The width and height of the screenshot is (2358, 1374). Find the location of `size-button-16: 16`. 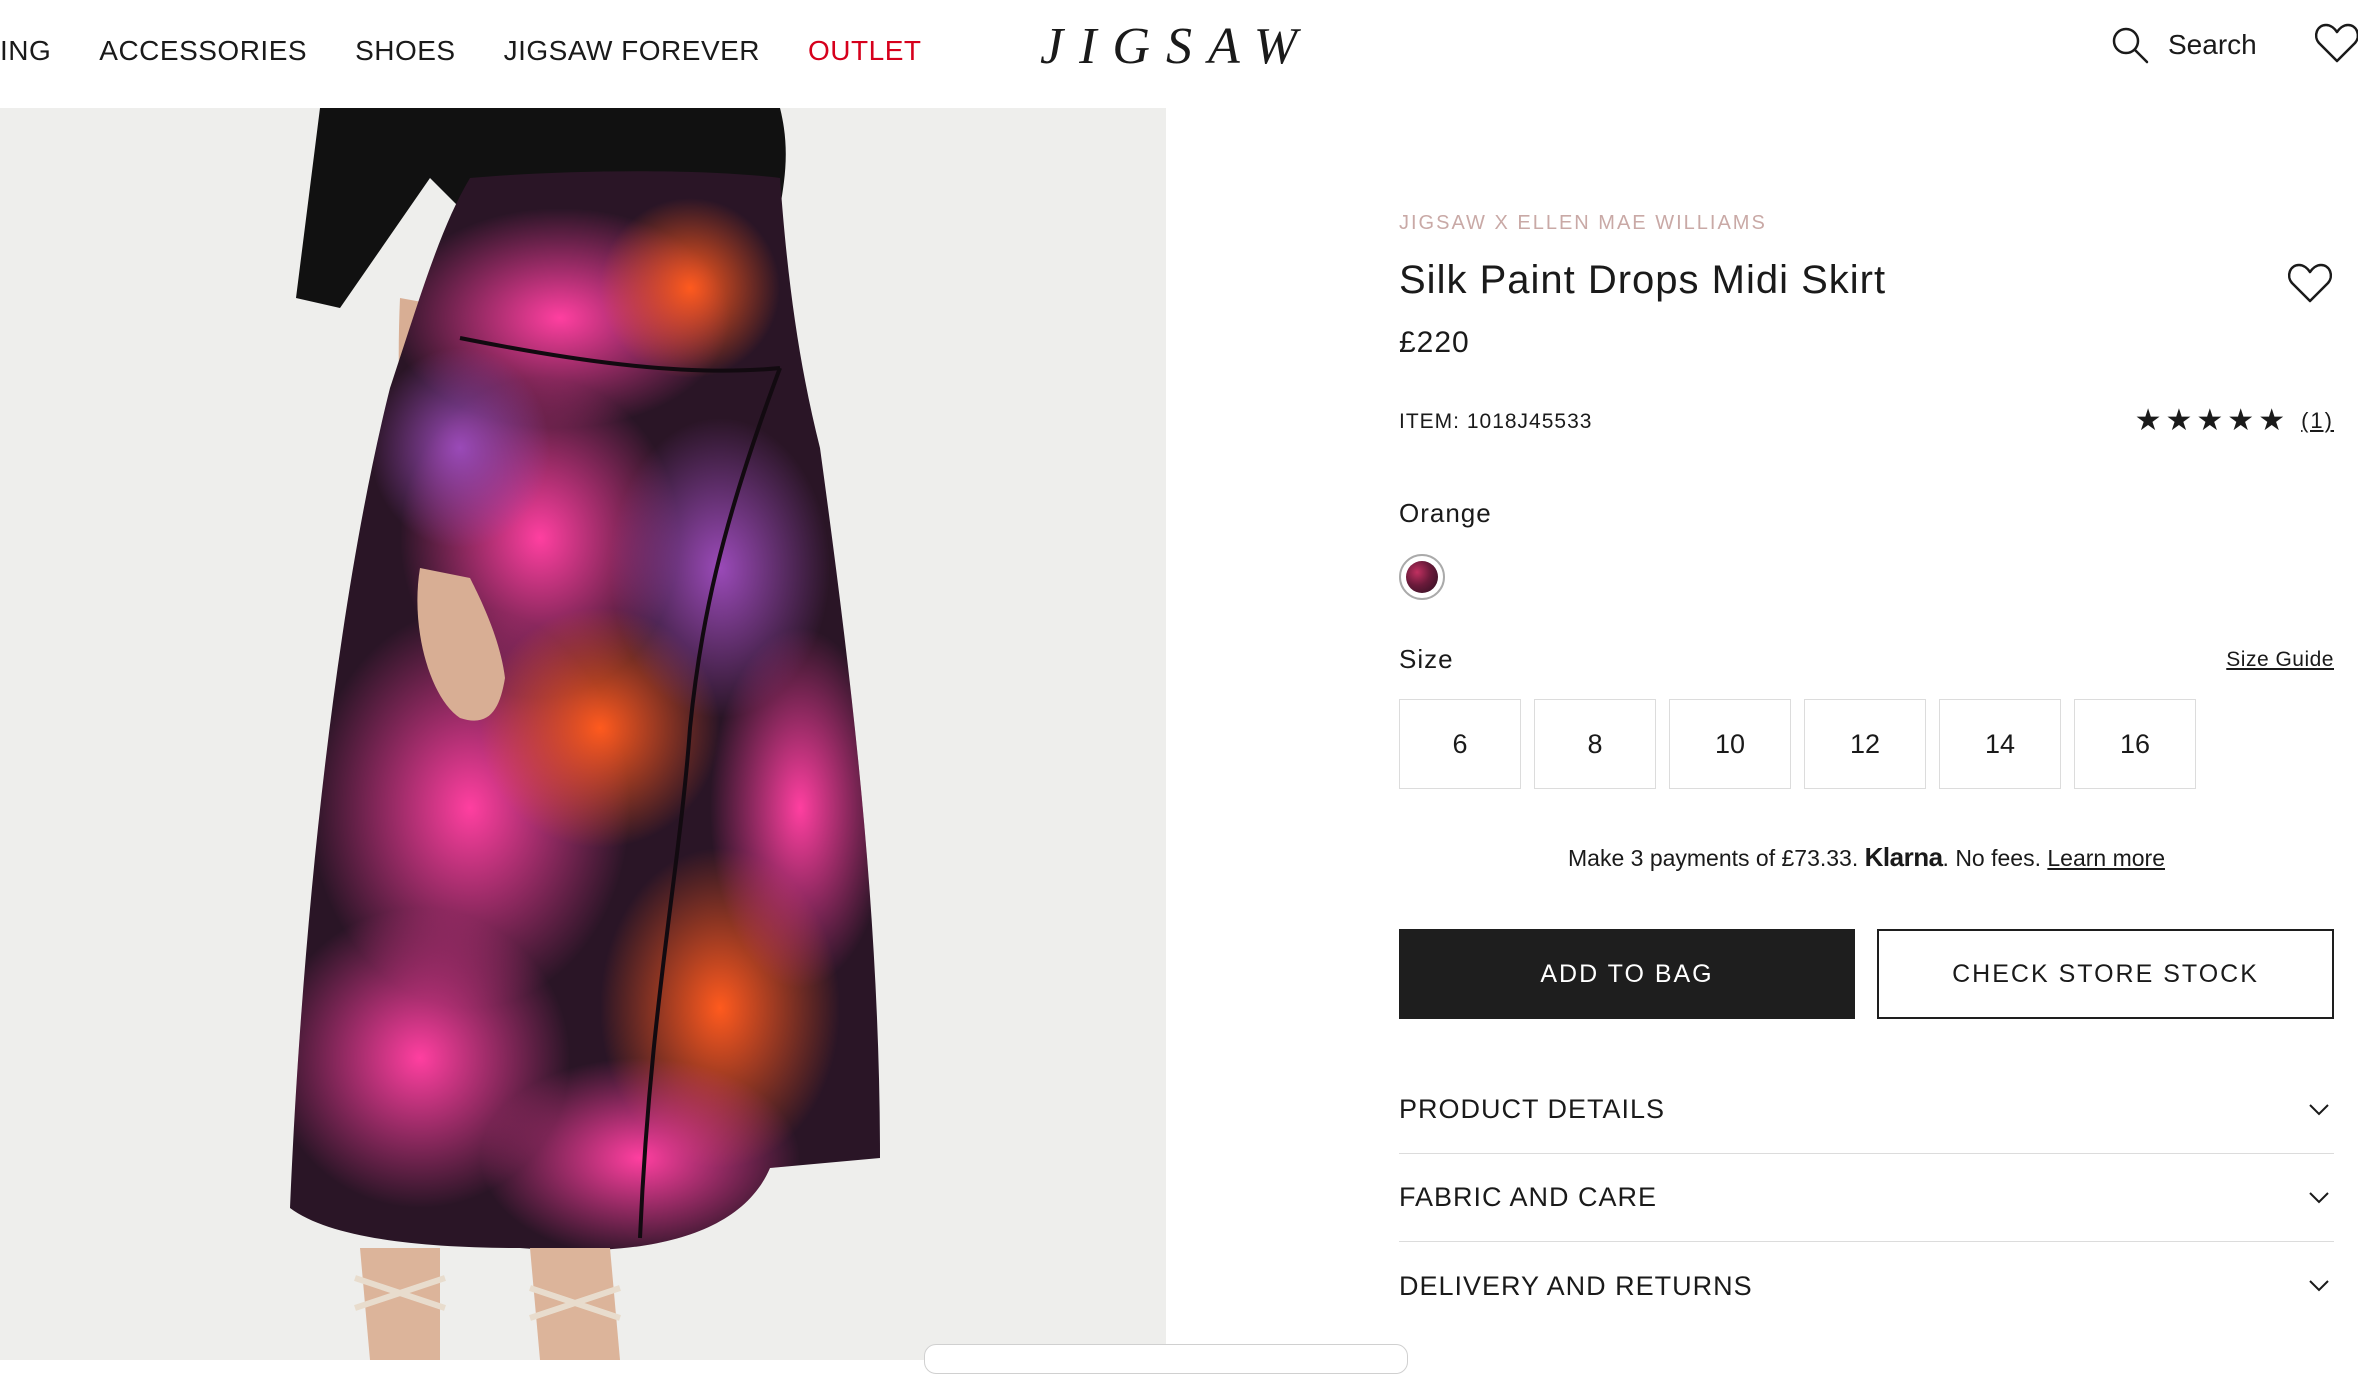

size-button-16: 16 is located at coordinates (2135, 744).